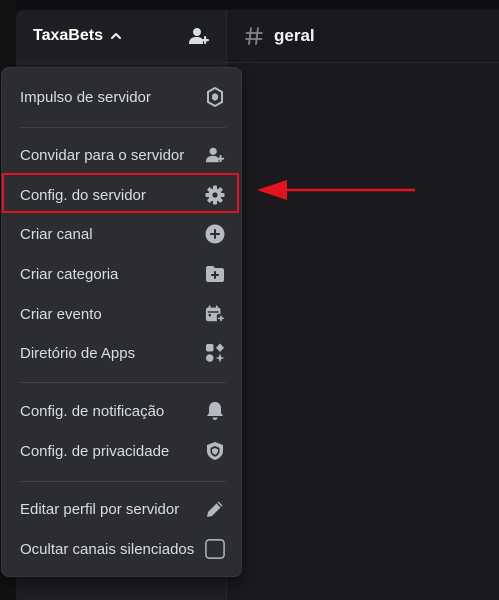  Describe the element at coordinates (116, 36) in the screenshot. I see `chevron-up-icon` at that location.